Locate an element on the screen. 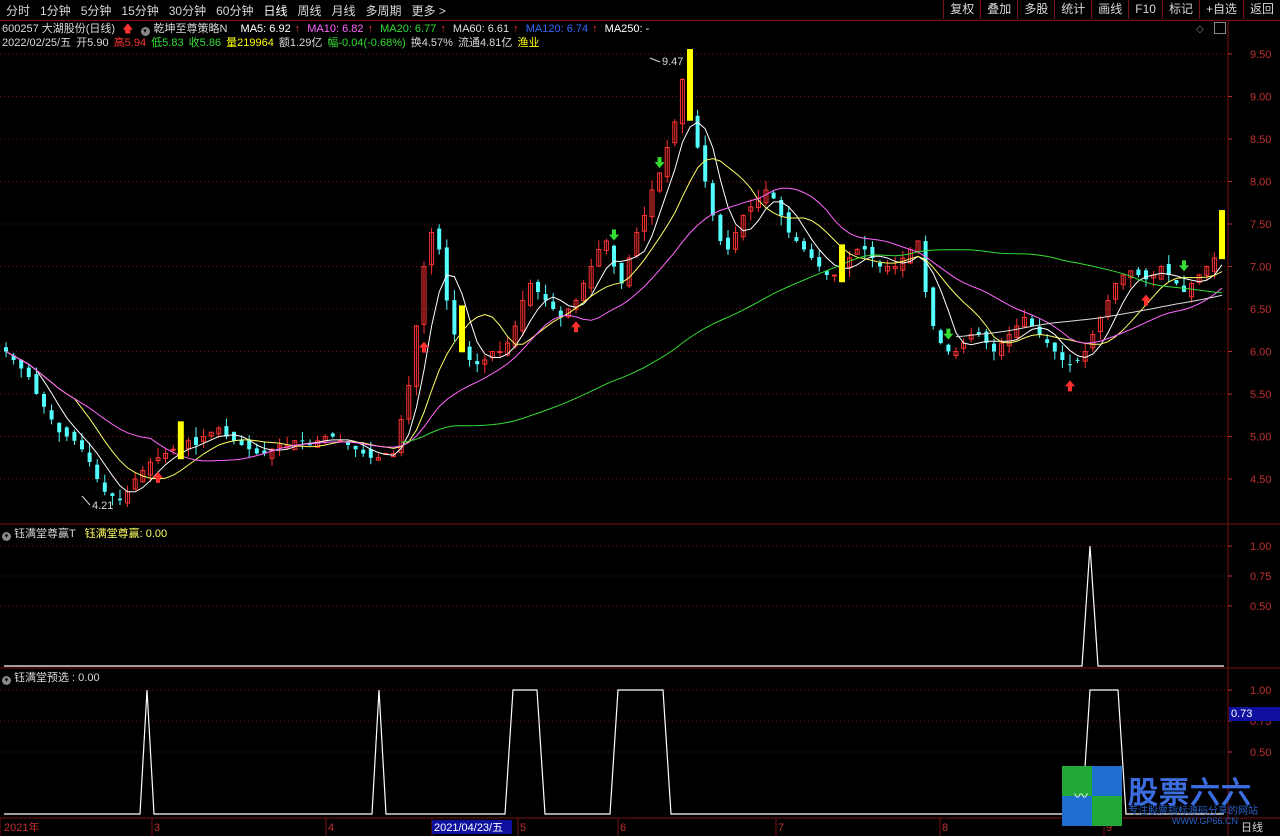 The height and width of the screenshot is (836, 1280). time-axis-label: 2021年 is located at coordinates (21, 827).